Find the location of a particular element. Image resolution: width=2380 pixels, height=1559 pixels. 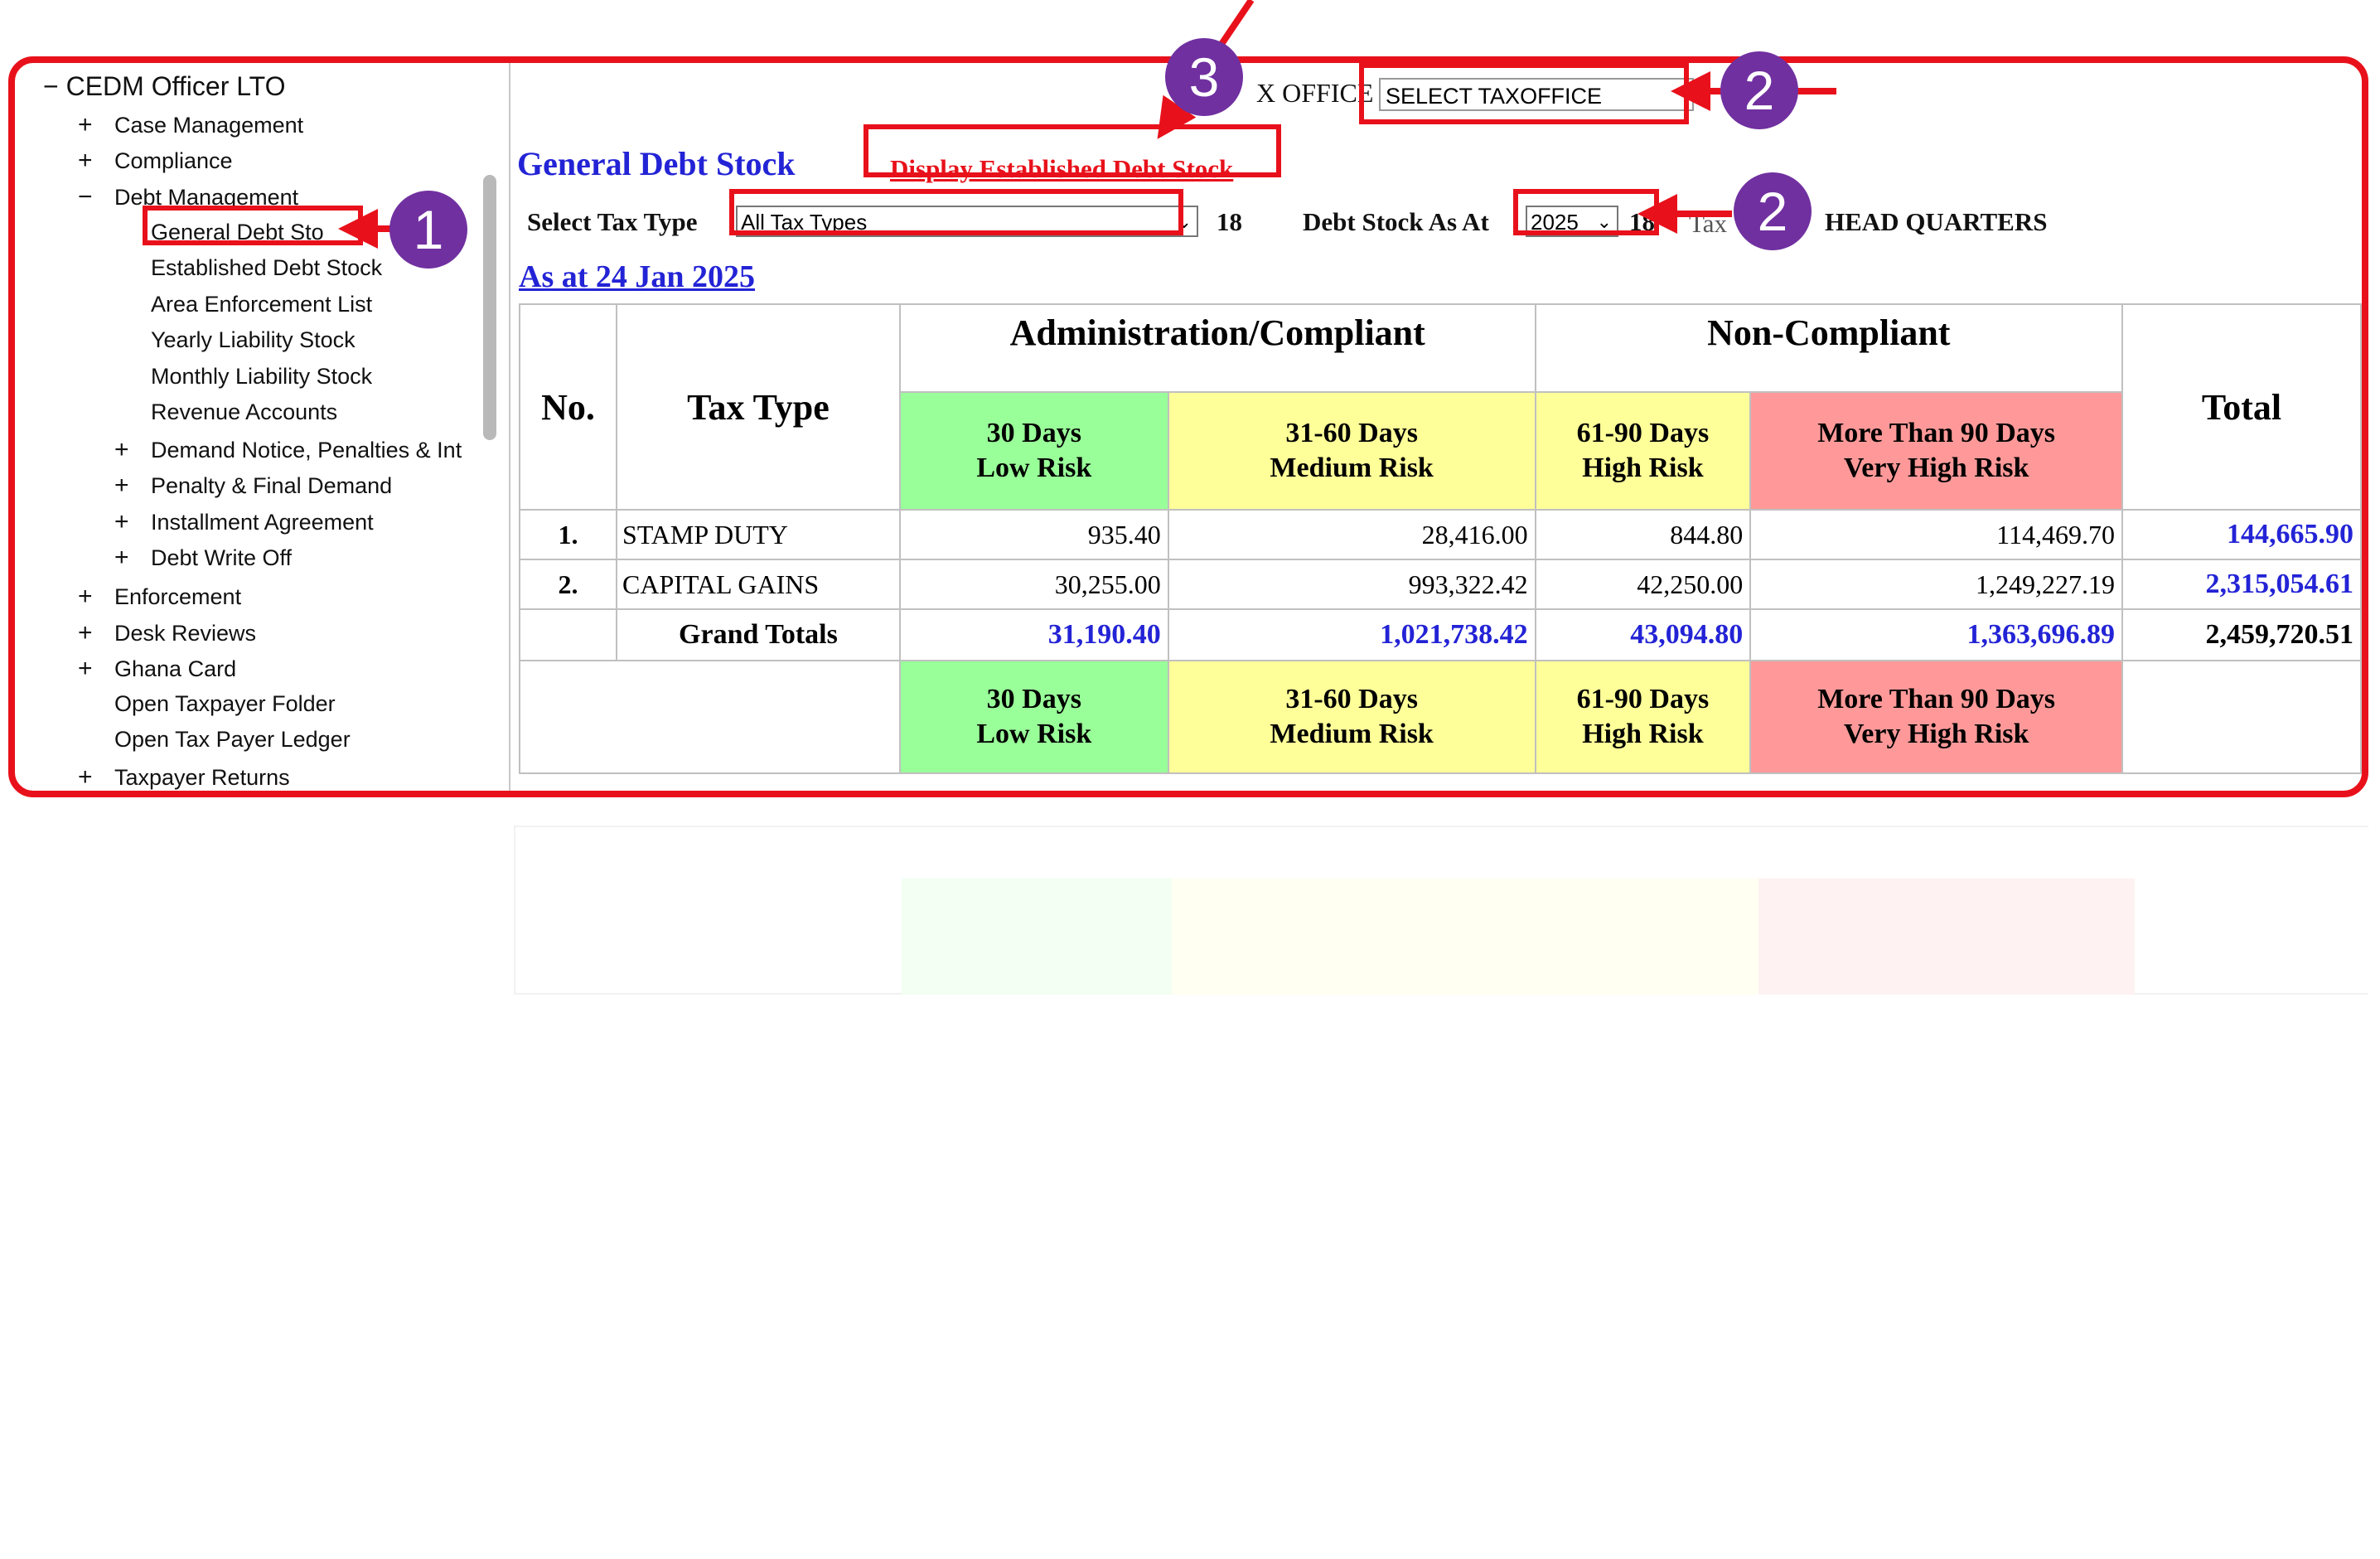

badge-2b: 2 is located at coordinates (1773, 211).